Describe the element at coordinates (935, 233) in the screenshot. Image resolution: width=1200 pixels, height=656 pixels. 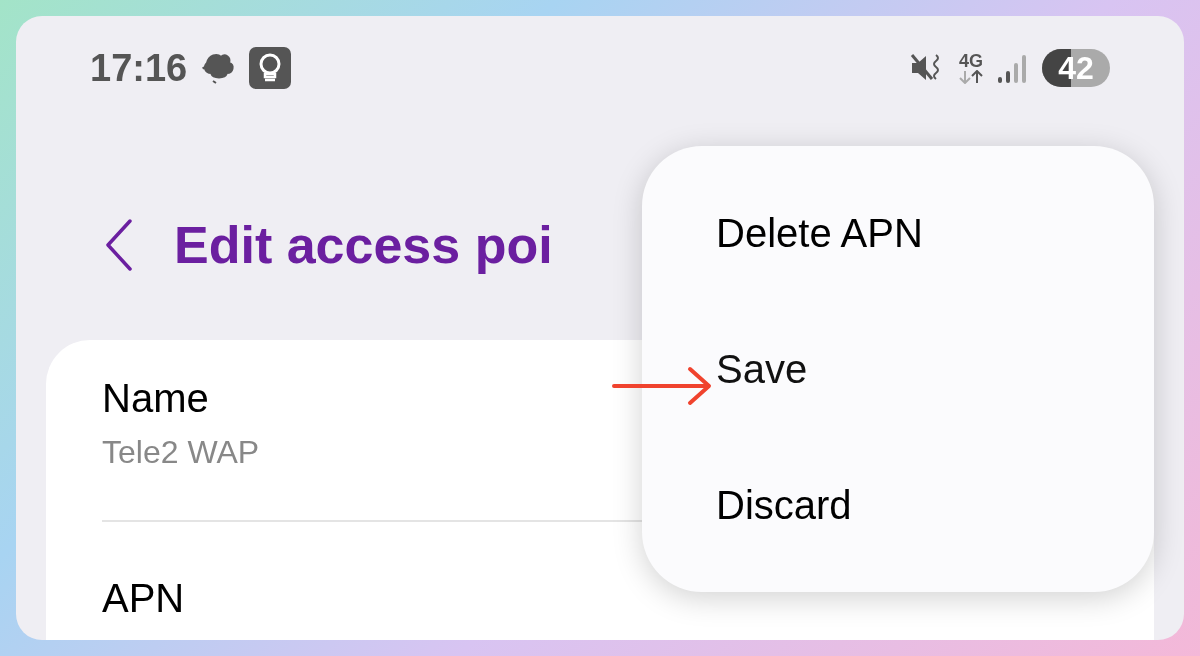
I see `menu-item: Delete APN` at that location.